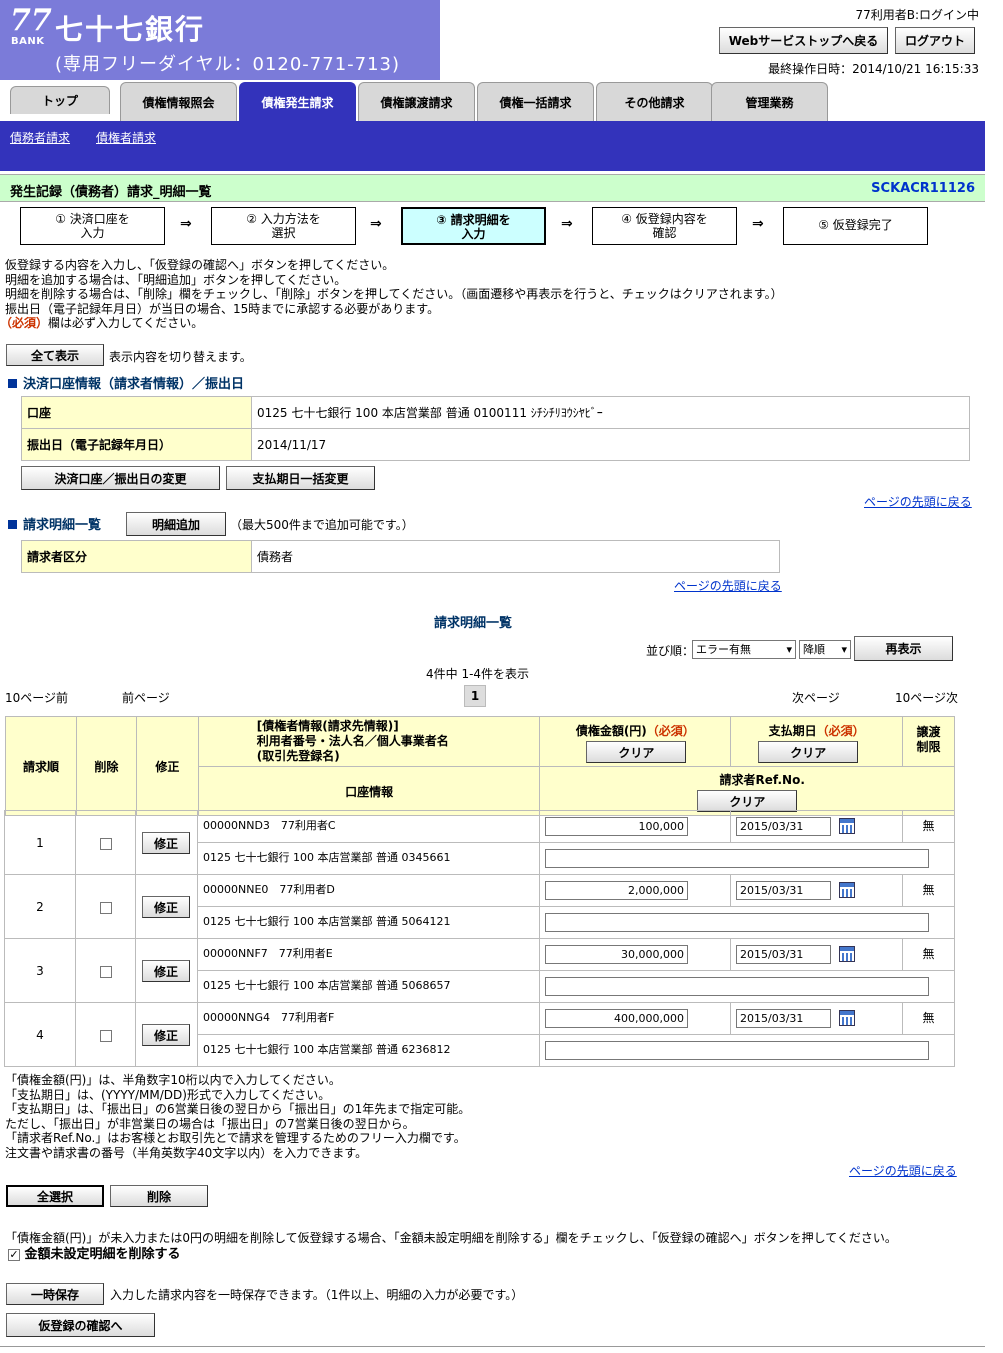  Describe the element at coordinates (903, 648) in the screenshot. I see `redisplay-button: 再表示` at that location.